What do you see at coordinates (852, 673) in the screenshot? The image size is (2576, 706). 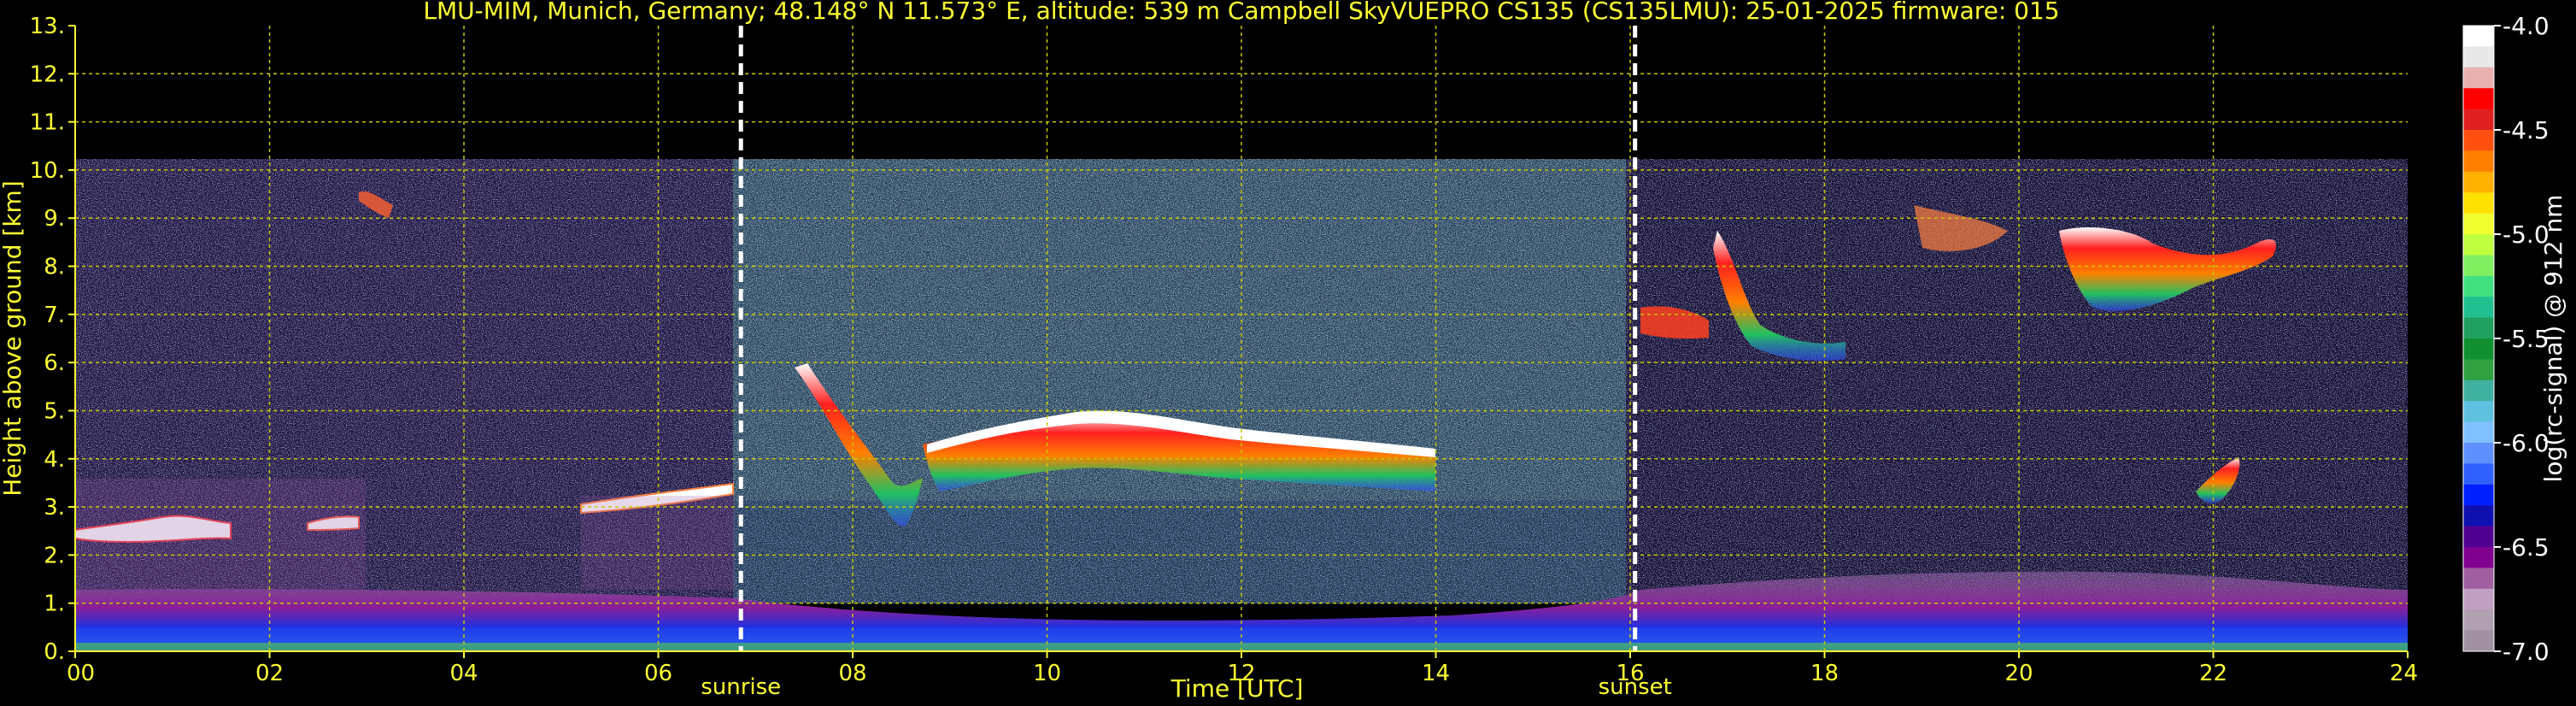 I see `x-tick-label: 08` at bounding box center [852, 673].